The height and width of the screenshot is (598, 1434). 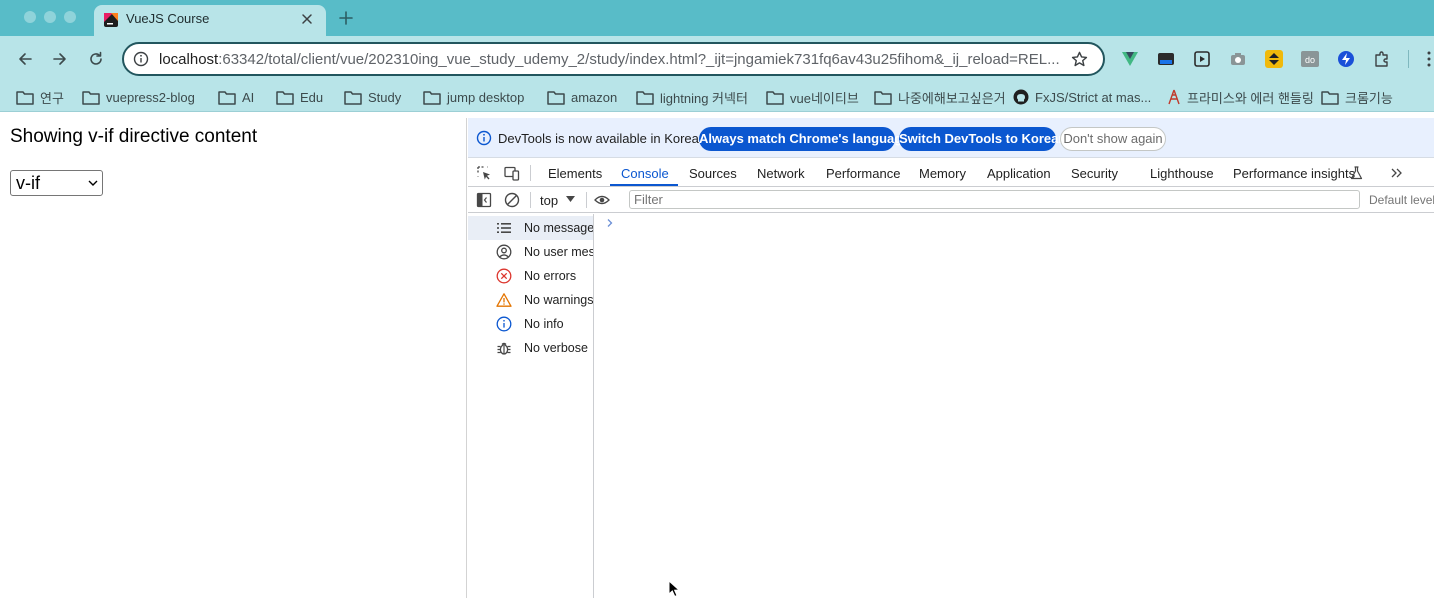 What do you see at coordinates (1427, 59) in the screenshot?
I see `chrome-menu-icon` at bounding box center [1427, 59].